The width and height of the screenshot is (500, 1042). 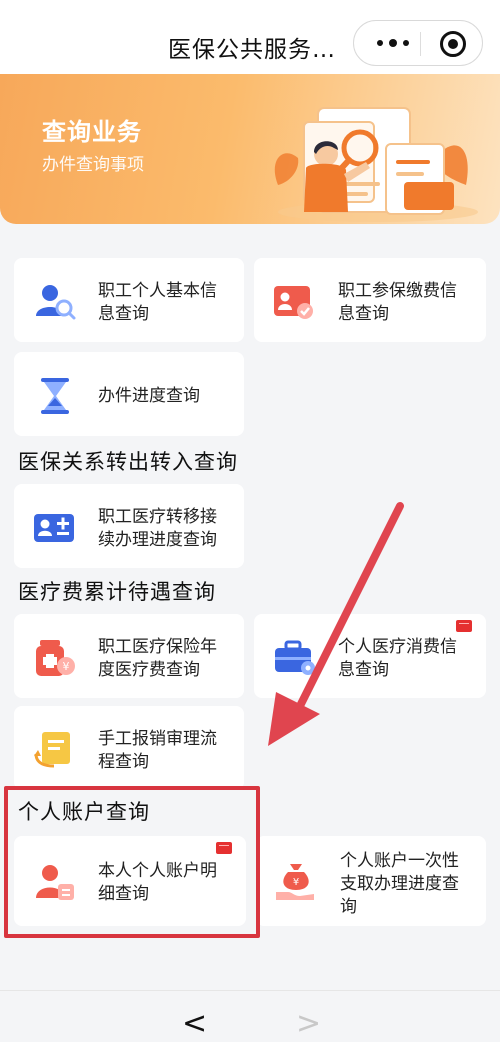 I want to click on more-menu-button, so click(x=393, y=43).